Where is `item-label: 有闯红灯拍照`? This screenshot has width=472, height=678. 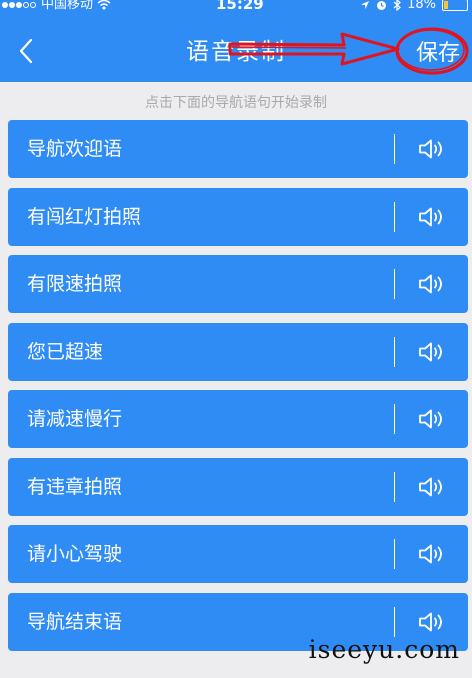 item-label: 有闯红灯拍照 is located at coordinates (84, 216).